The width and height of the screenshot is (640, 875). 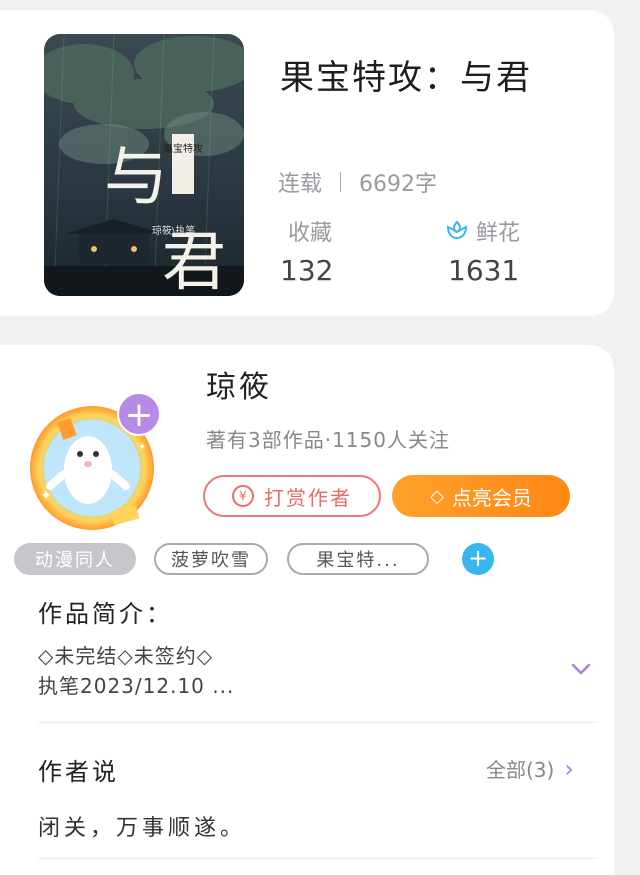 What do you see at coordinates (310, 233) in the screenshot?
I see `collect-label: 收藏` at bounding box center [310, 233].